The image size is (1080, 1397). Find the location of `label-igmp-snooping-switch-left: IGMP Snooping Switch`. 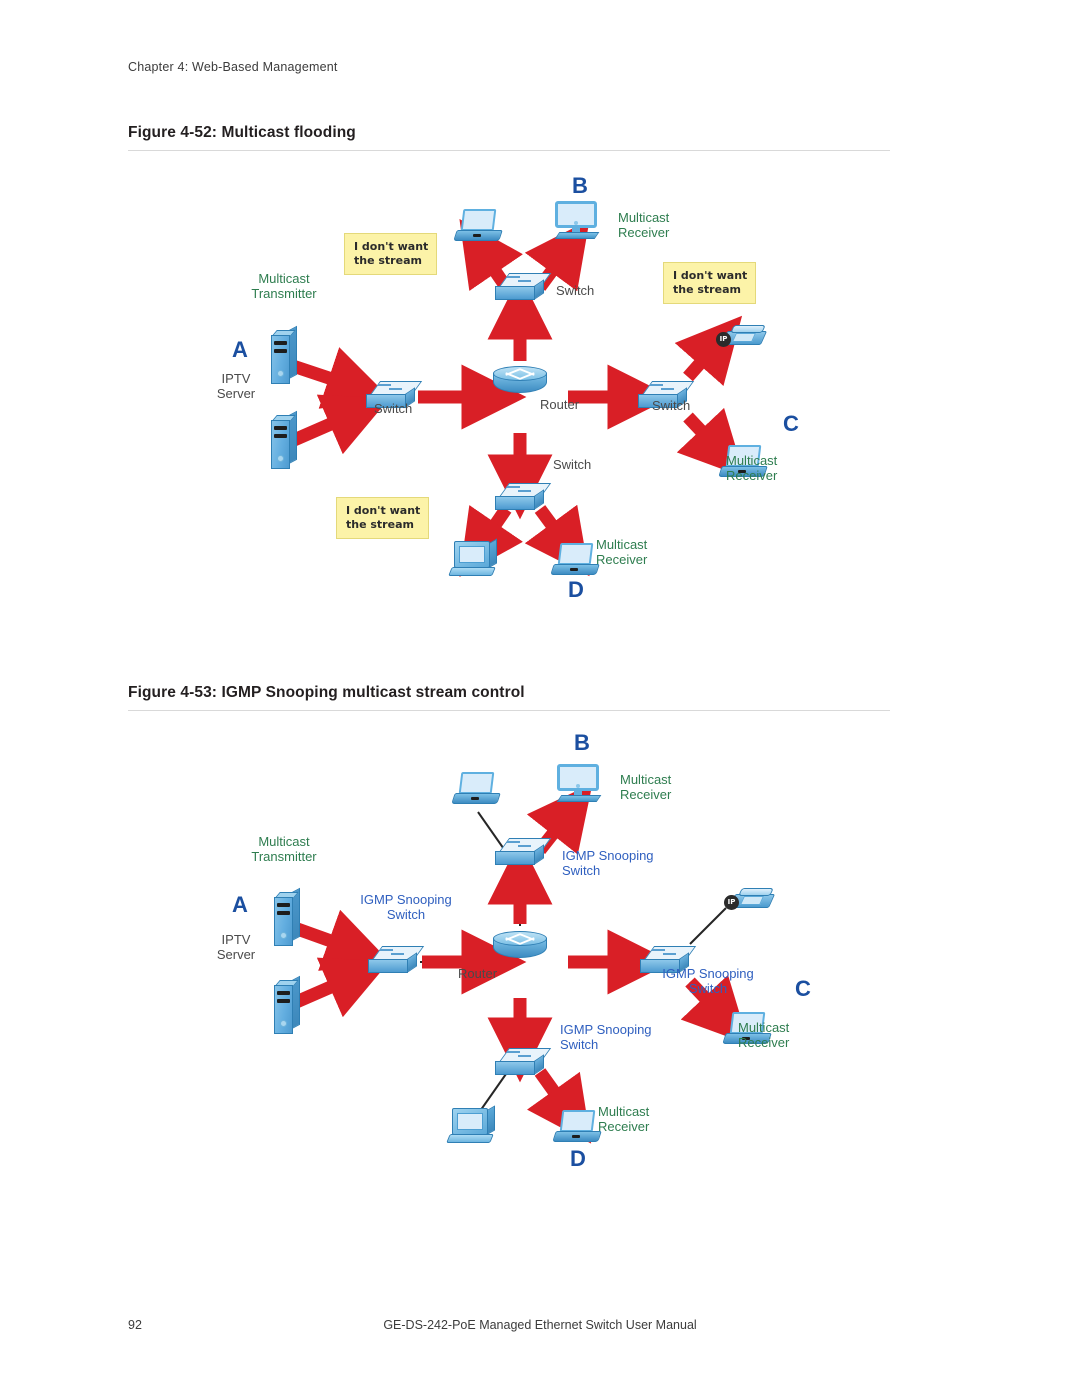

label-igmp-snooping-switch-left: IGMP Snooping Switch is located at coordinates (406, 907).